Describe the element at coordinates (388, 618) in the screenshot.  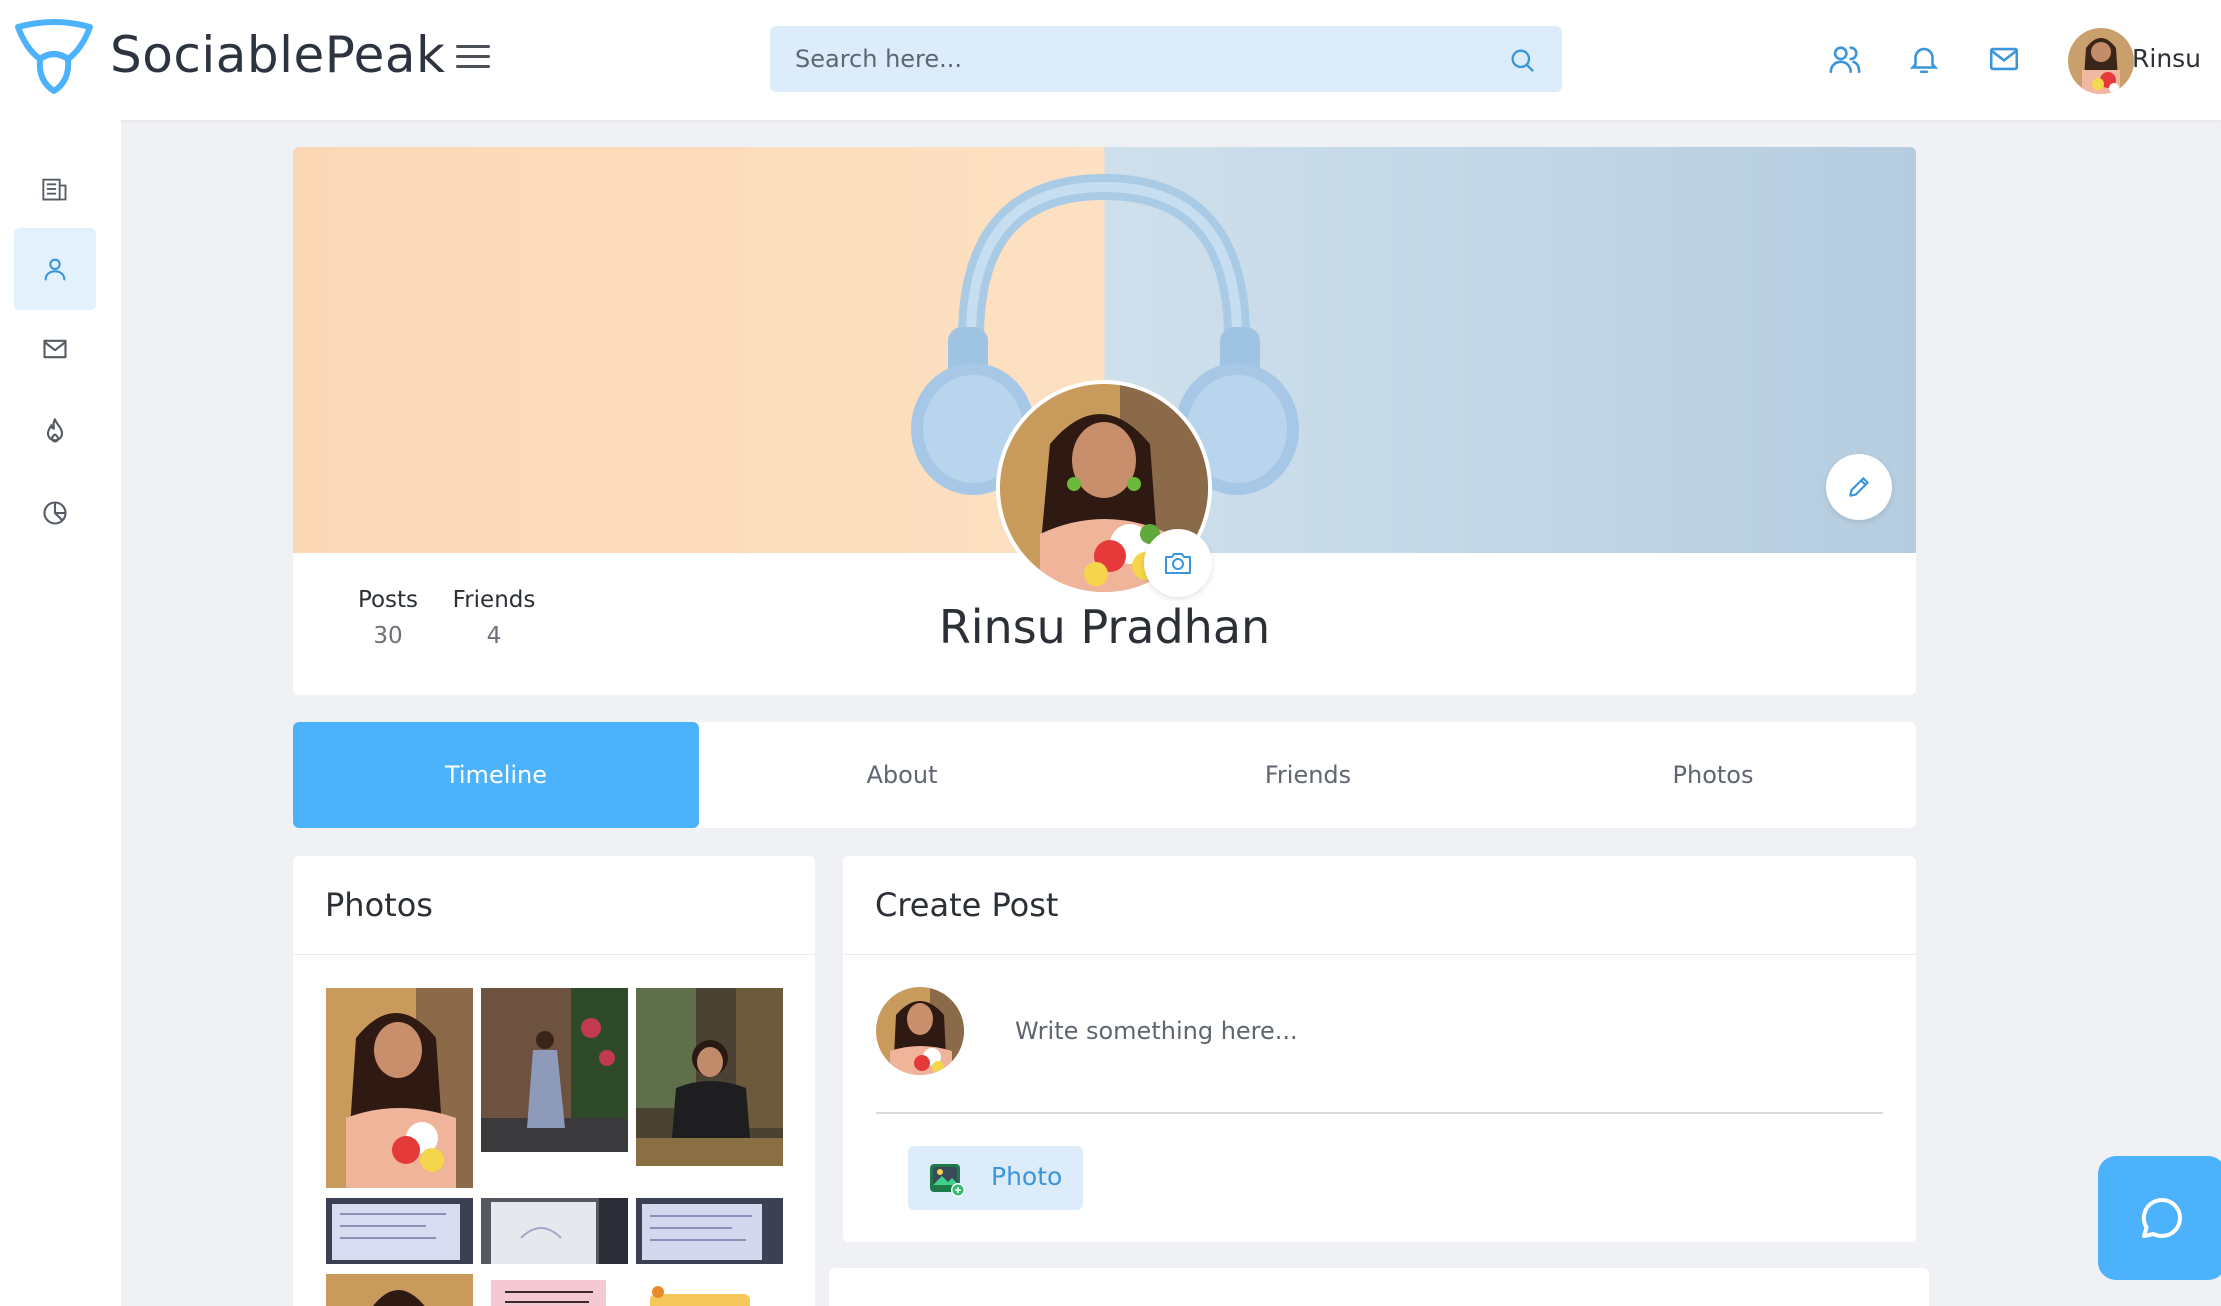
I see `stat-posts: Posts 30` at that location.